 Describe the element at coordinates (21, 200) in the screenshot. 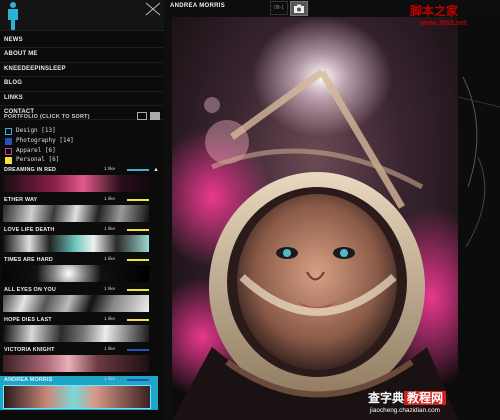

I see `item-title: ETHER WAY` at that location.